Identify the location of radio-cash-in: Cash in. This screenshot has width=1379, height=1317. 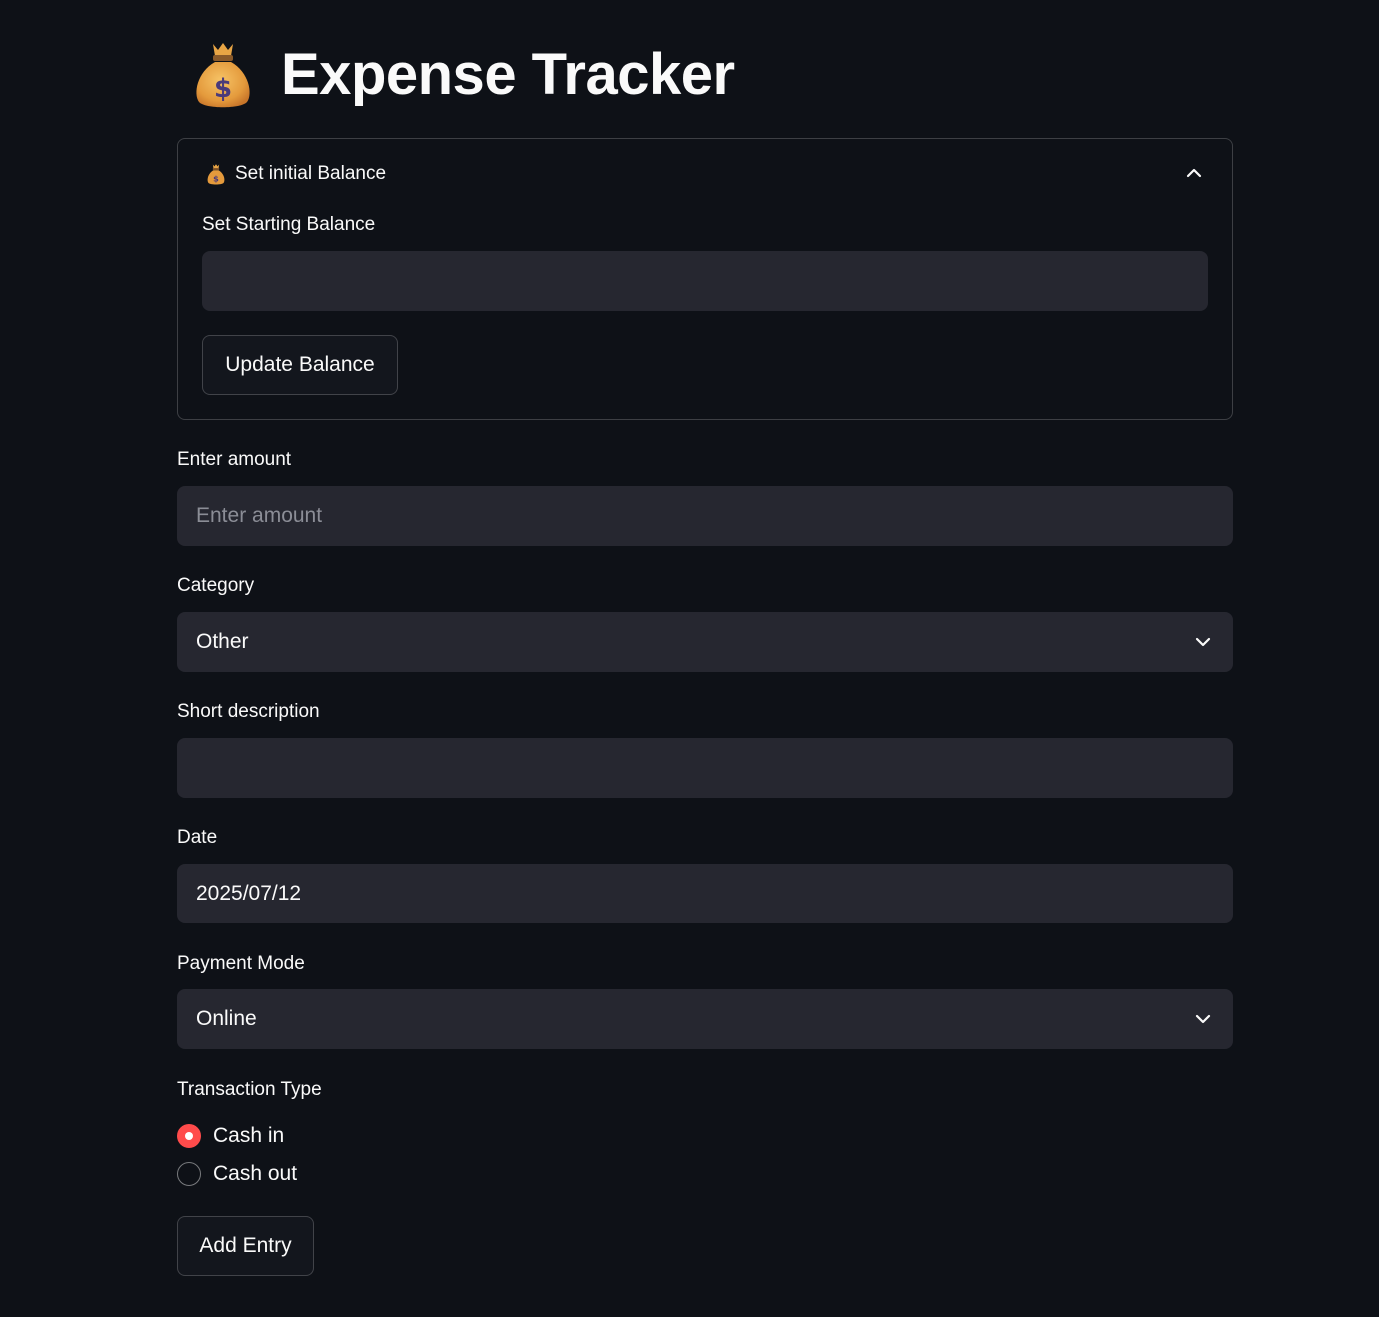
(230, 1136).